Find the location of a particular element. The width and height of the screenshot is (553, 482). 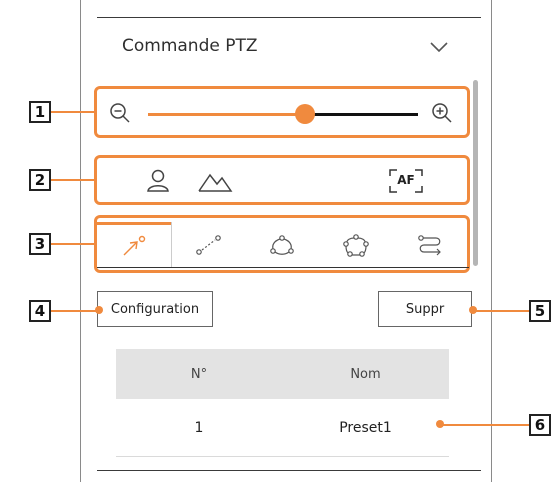

tour-icon is located at coordinates (356, 245).